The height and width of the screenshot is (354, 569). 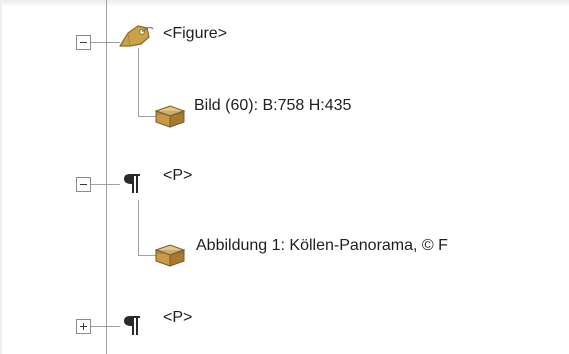 I want to click on tag-icon, so click(x=134, y=37).